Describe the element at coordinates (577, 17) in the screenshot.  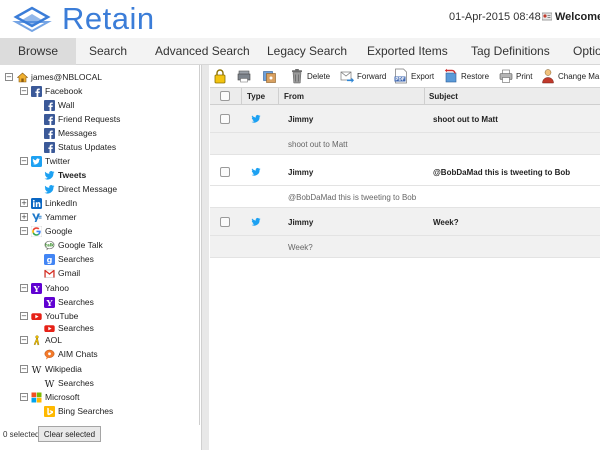
I see `welcome-text: Welcome, J` at that location.